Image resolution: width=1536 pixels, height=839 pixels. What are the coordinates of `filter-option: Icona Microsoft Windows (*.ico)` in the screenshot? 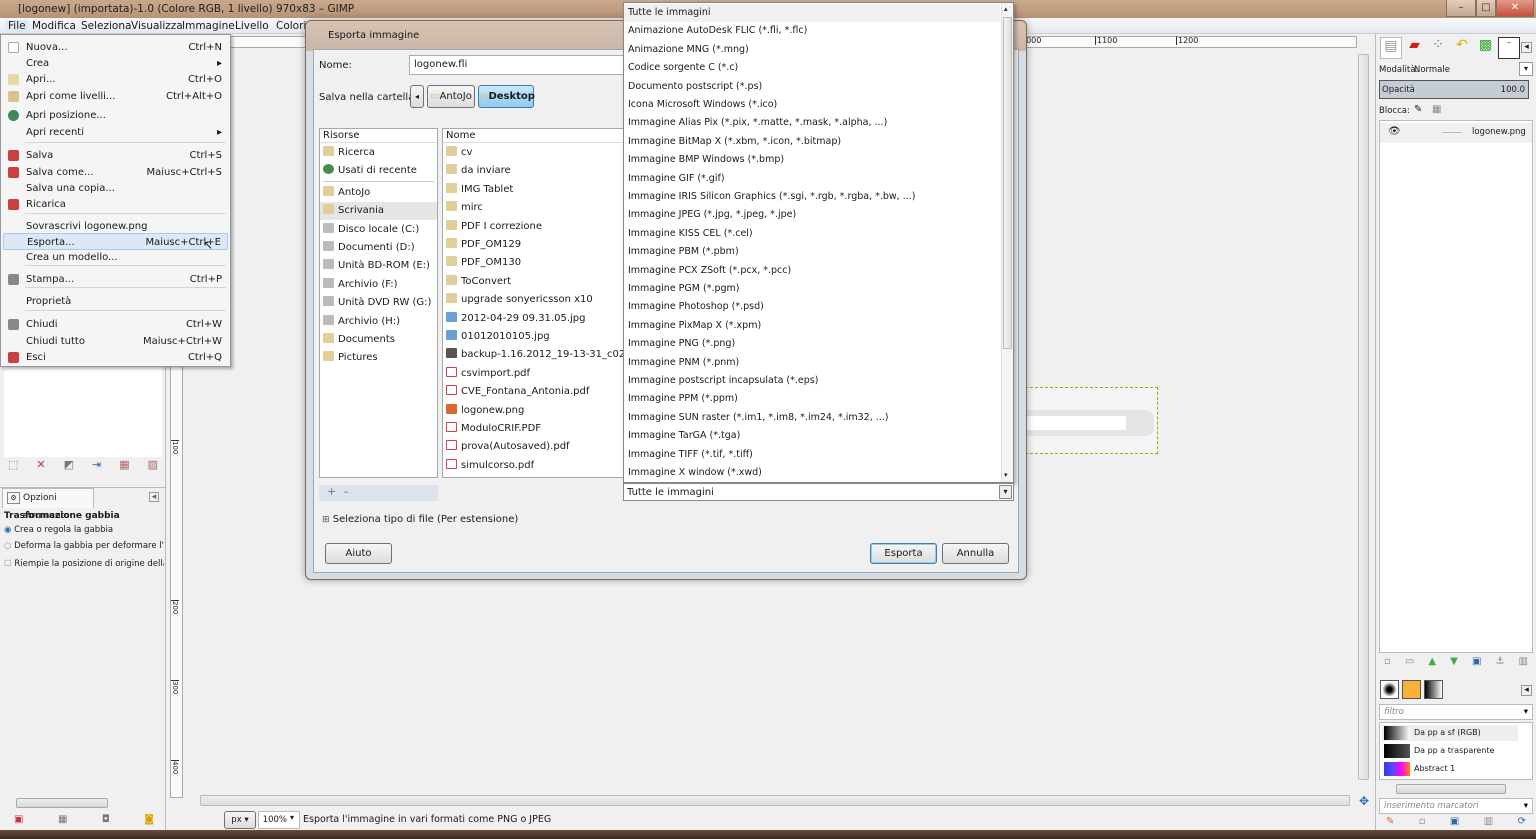 It's located at (812, 105).